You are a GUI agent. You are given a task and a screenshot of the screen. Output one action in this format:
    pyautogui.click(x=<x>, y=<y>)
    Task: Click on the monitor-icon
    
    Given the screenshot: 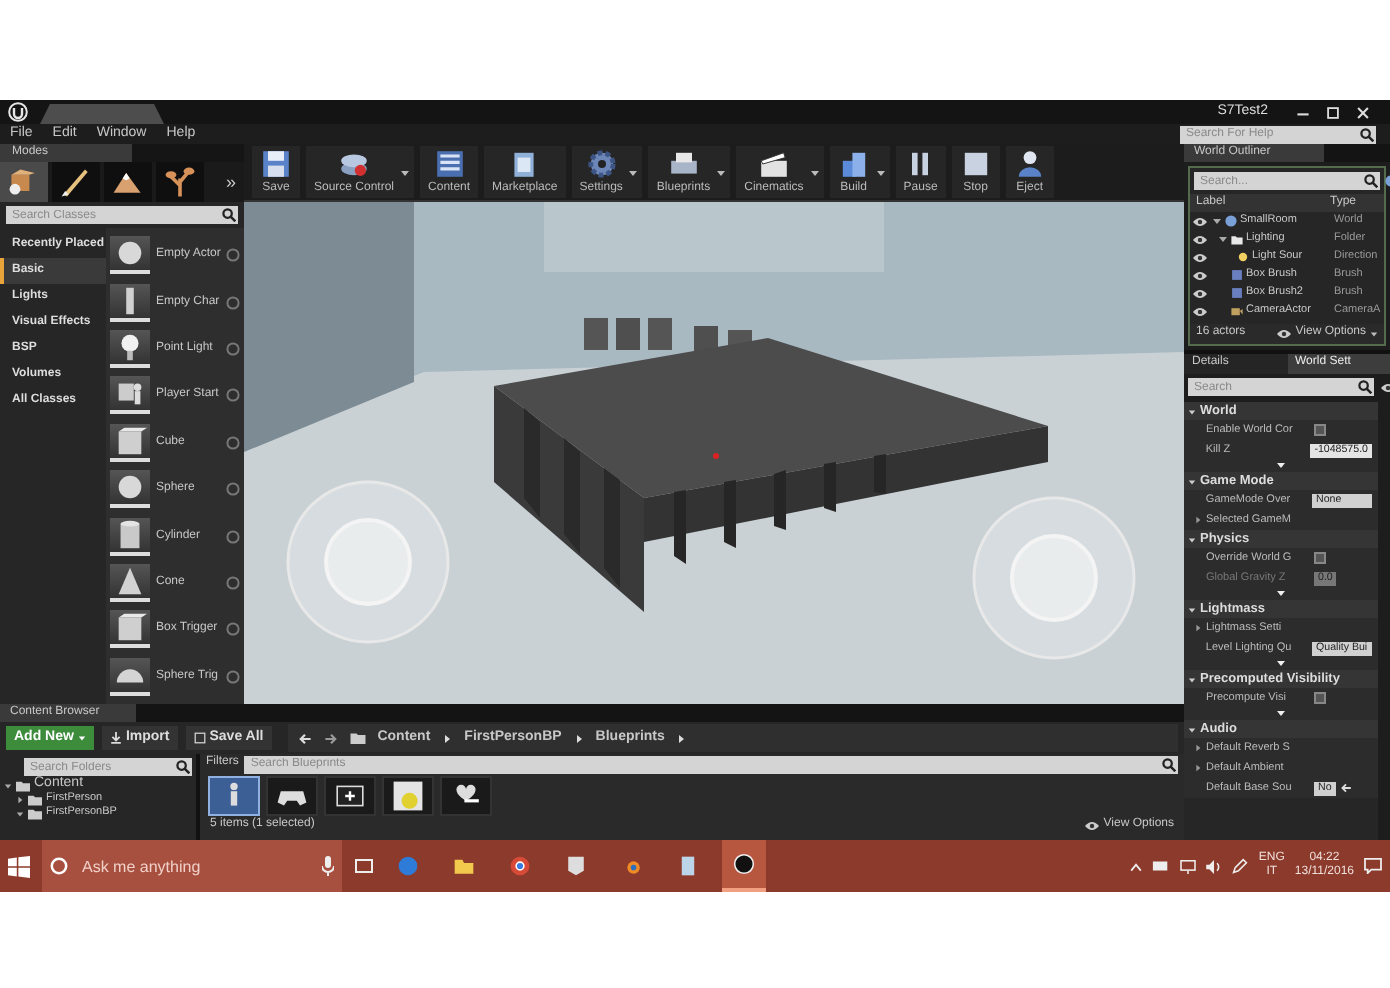 What is the action you would take?
    pyautogui.click(x=1188, y=866)
    